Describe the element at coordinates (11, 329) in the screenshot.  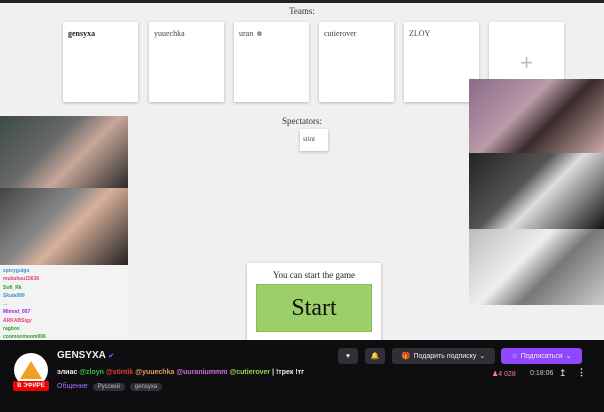
I see `chat-username: ragbox` at that location.